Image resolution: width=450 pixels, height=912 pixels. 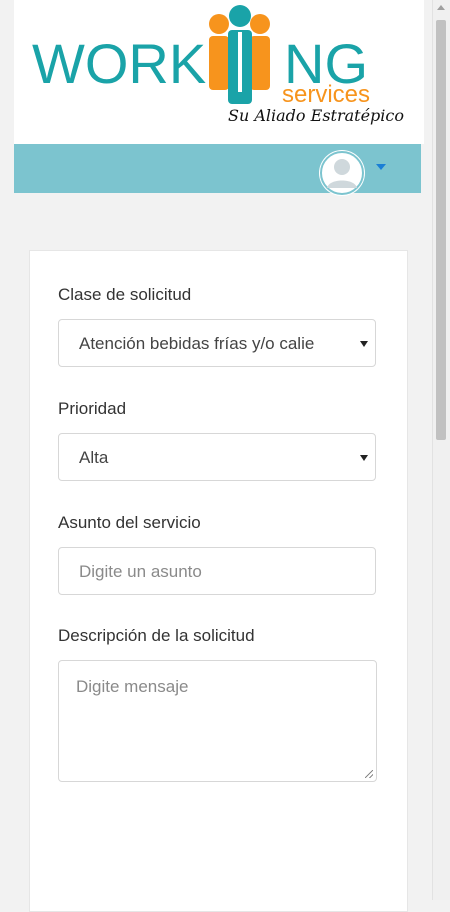 I want to click on resize-grip-icon, so click(x=369, y=774).